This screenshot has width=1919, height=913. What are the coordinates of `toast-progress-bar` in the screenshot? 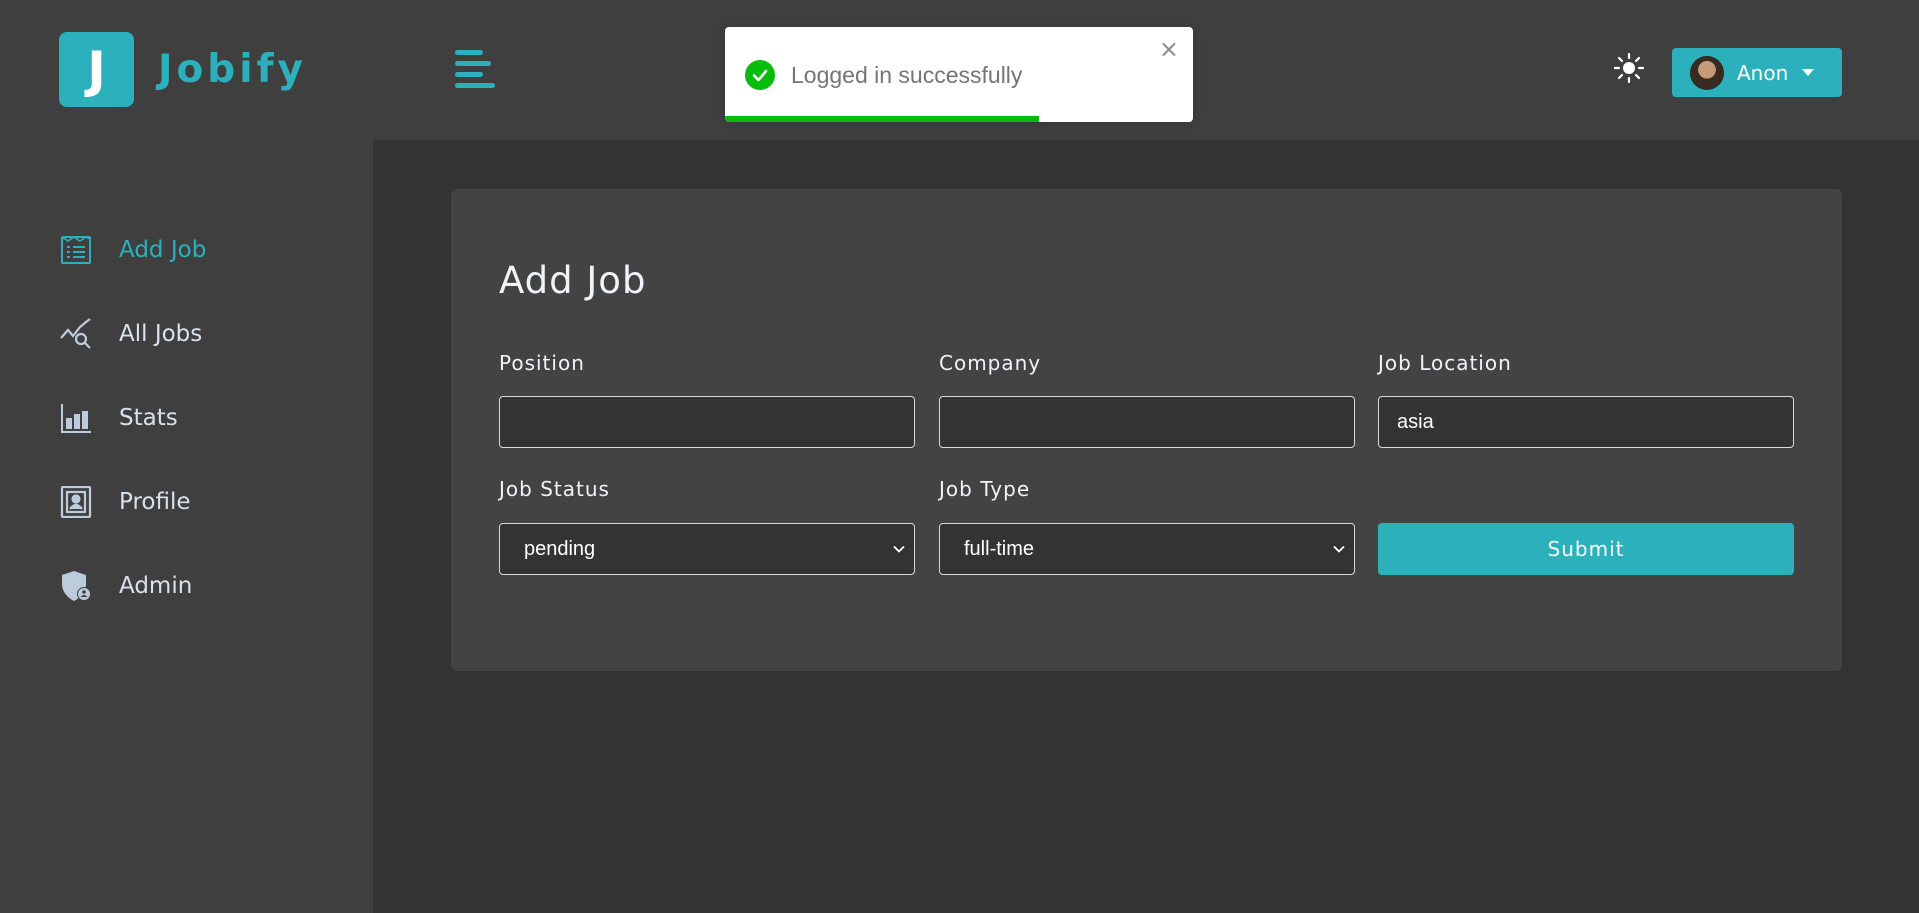 It's located at (882, 119).